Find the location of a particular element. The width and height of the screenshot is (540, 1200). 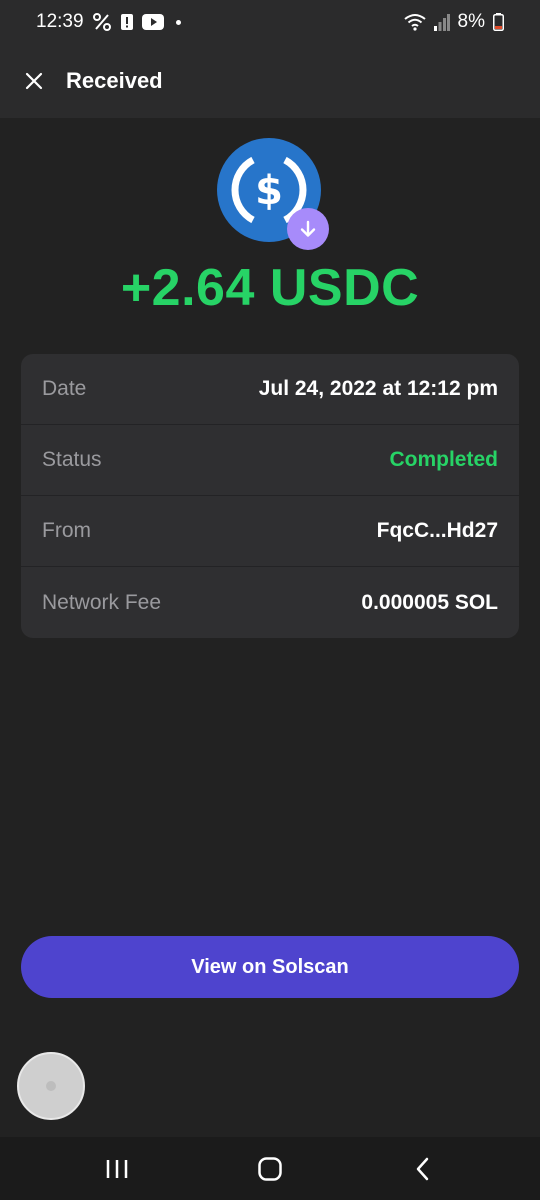

assistive-touch-button is located at coordinates (51, 1086).